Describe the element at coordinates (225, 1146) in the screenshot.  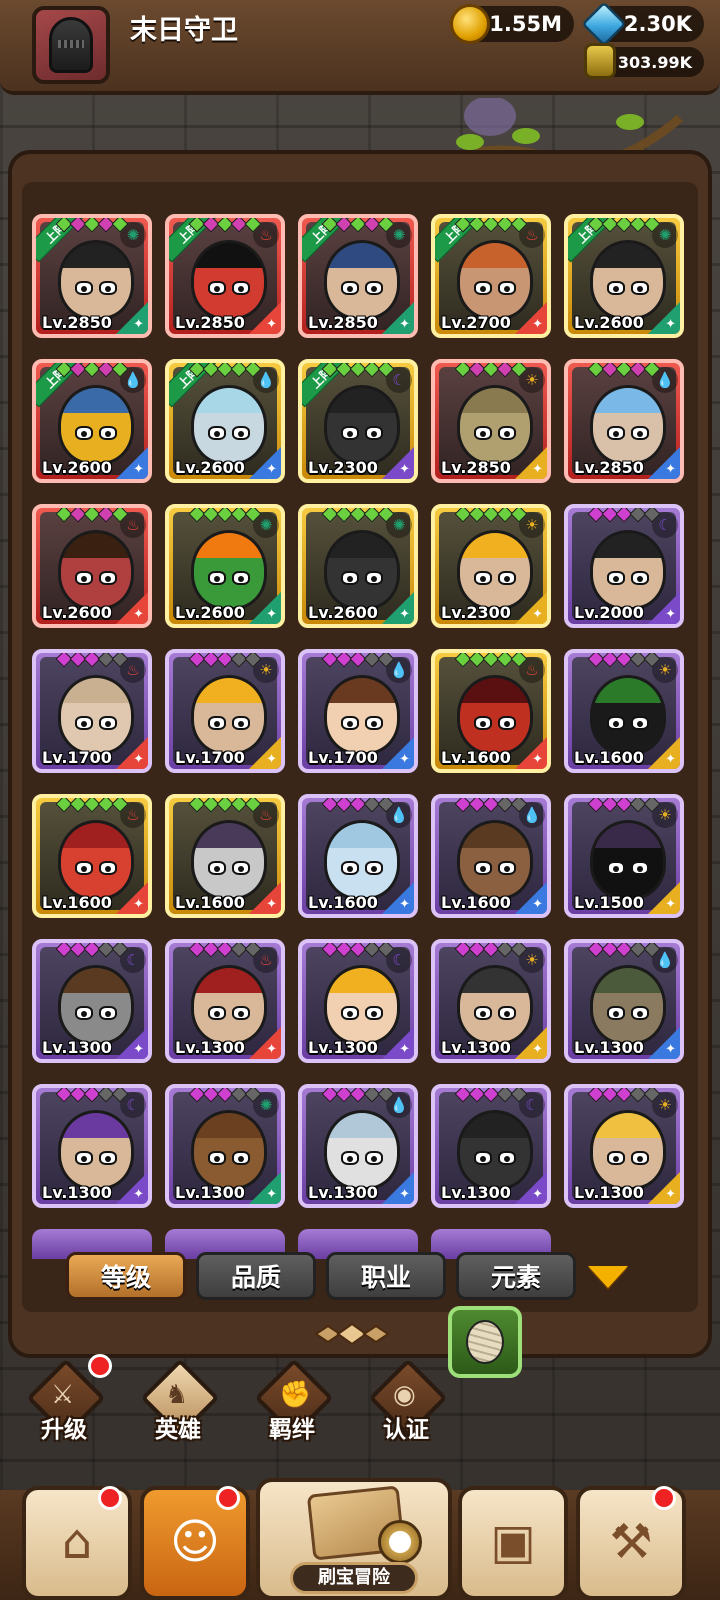
I see `hero-card: ✺ ✦ Lv.1300` at that location.